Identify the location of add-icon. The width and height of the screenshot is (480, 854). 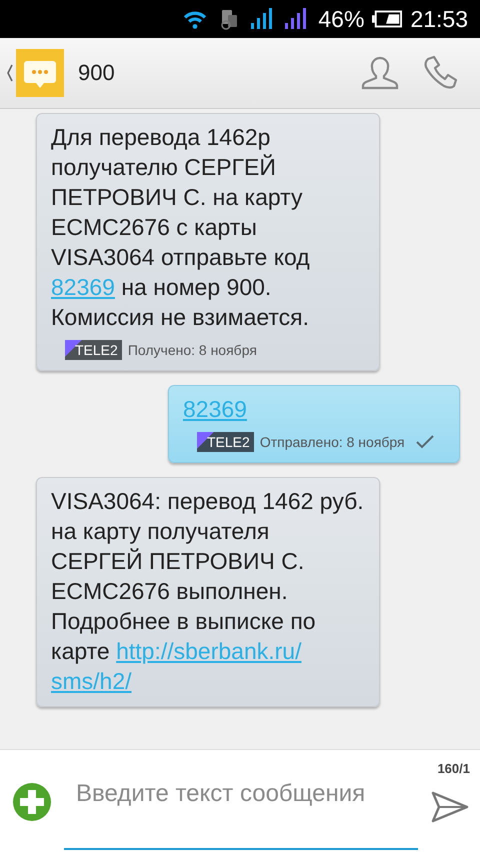
(32, 802).